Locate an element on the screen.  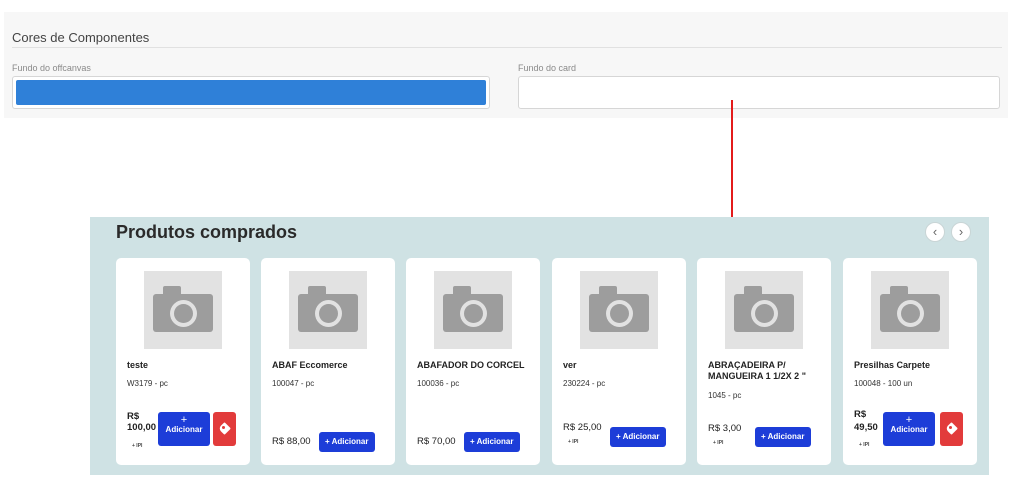
product-code: 100048 - 100 un is located at coordinates (883, 383).